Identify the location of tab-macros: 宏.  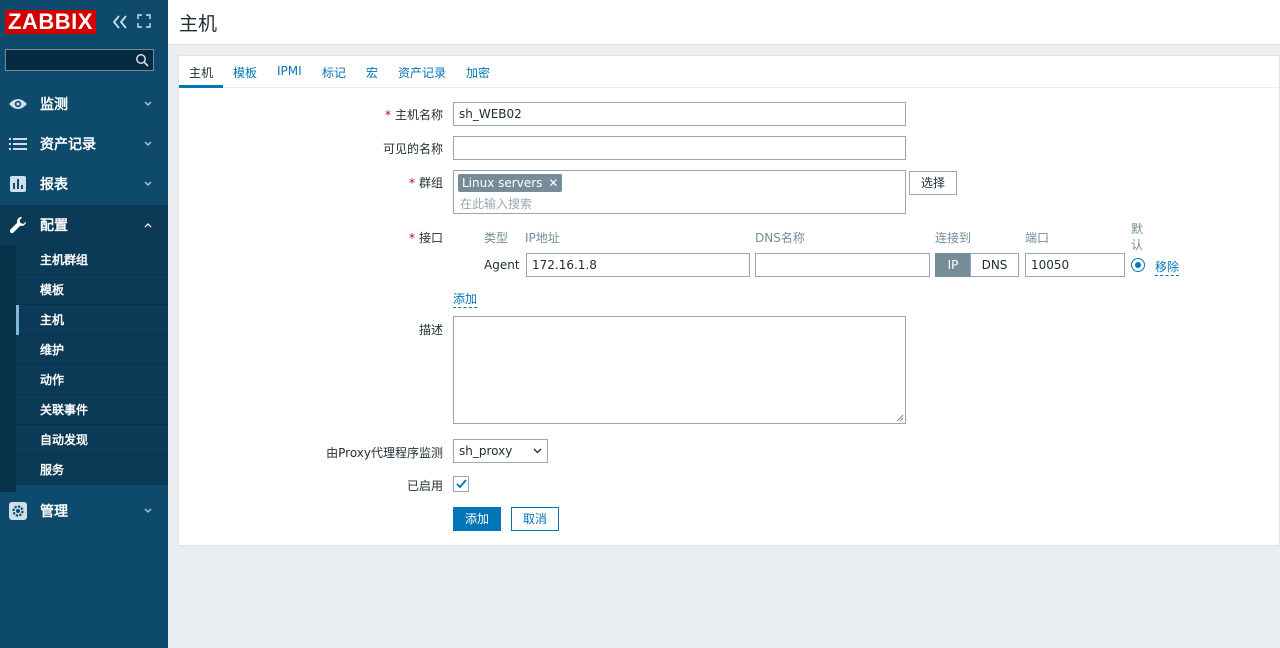
(372, 72).